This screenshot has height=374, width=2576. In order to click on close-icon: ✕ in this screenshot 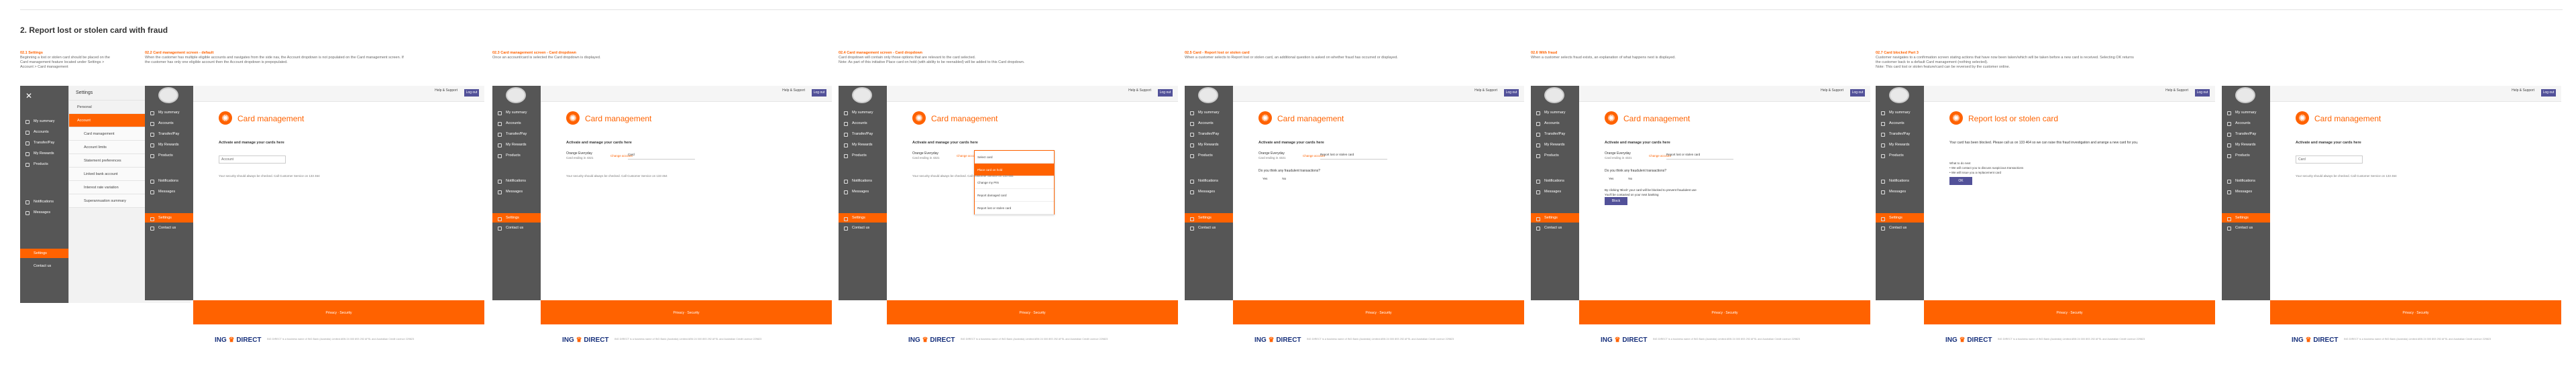, I will do `click(28, 96)`.